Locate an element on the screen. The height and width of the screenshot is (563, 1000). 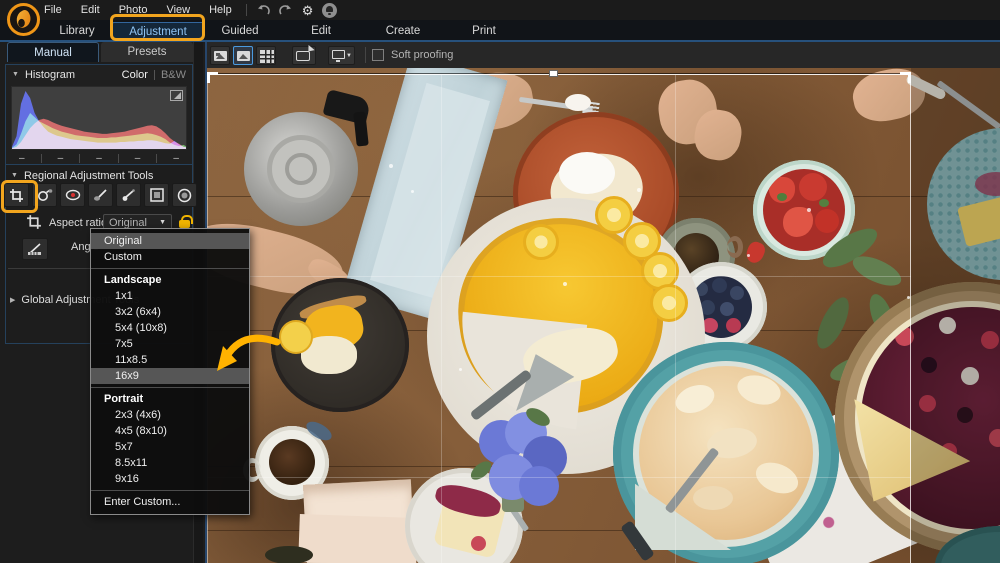
histogram-color-toggle: Color is located at coordinates (135, 75).